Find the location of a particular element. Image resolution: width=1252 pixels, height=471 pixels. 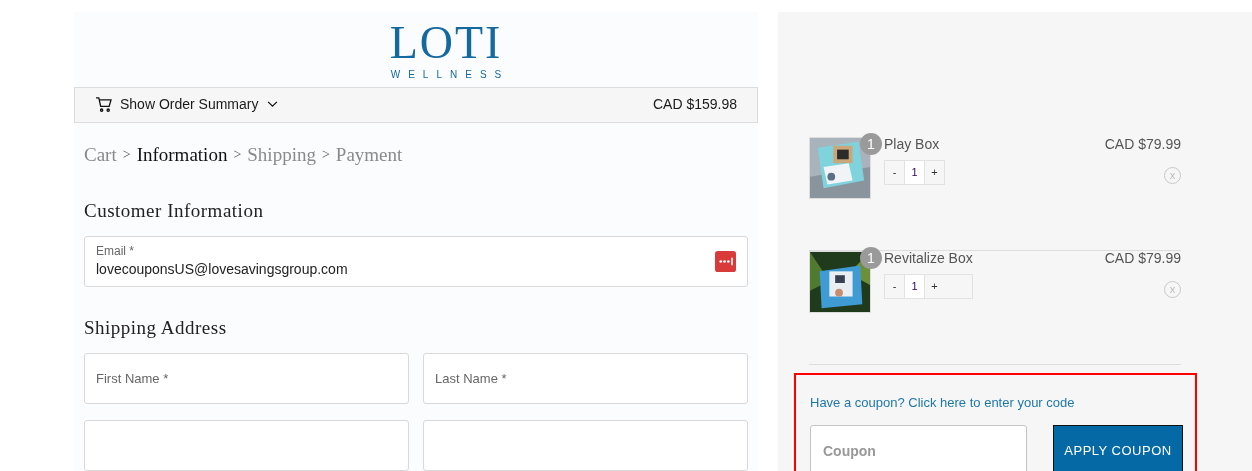

field-value: lovecouponsUS@lovesavingsgroup.com is located at coordinates (222, 269).